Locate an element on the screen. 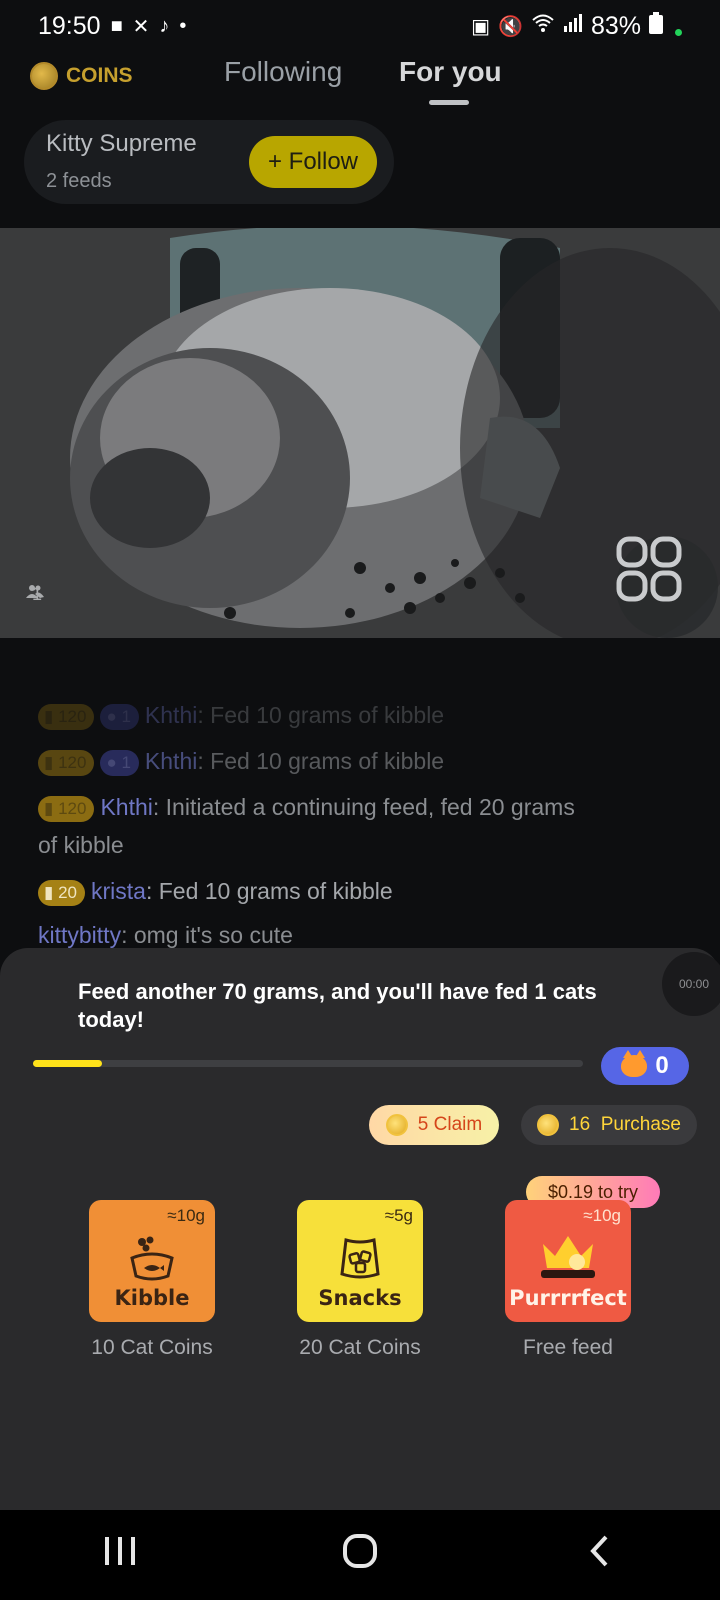 This screenshot has height=1600, width=720. system-nav-bar is located at coordinates (360, 1555).